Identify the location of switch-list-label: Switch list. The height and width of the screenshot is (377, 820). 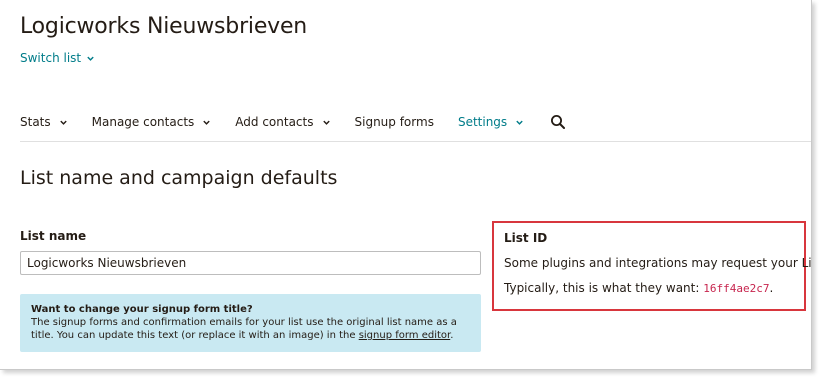
(51, 58).